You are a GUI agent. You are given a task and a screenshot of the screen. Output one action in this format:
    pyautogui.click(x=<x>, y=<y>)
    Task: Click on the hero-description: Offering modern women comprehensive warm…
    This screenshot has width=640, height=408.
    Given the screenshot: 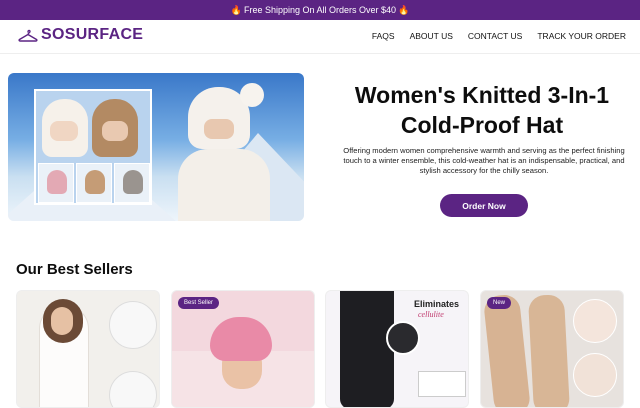 What is the action you would take?
    pyautogui.click(x=484, y=160)
    